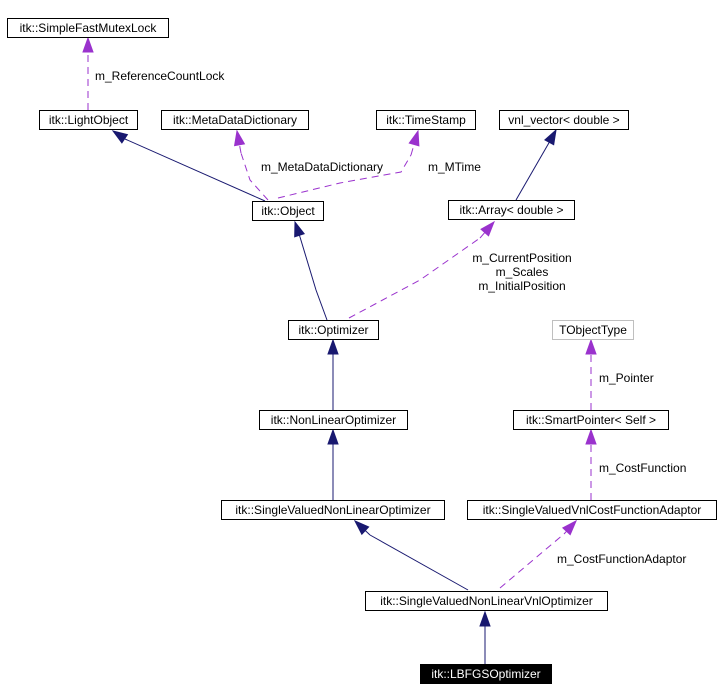 This screenshot has width=720, height=700. I want to click on edge-label: m_InitialPosition, so click(521, 286).